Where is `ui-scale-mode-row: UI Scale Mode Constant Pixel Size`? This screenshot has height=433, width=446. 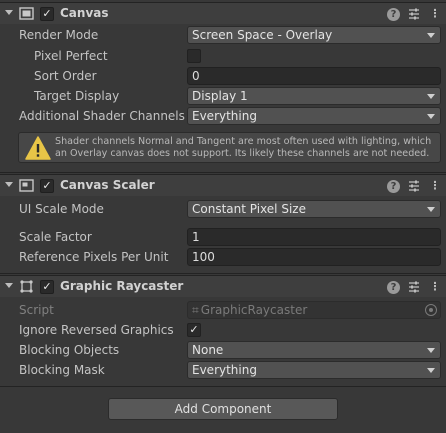
ui-scale-mode-row: UI Scale Mode Constant Pixel Size is located at coordinates (223, 209).